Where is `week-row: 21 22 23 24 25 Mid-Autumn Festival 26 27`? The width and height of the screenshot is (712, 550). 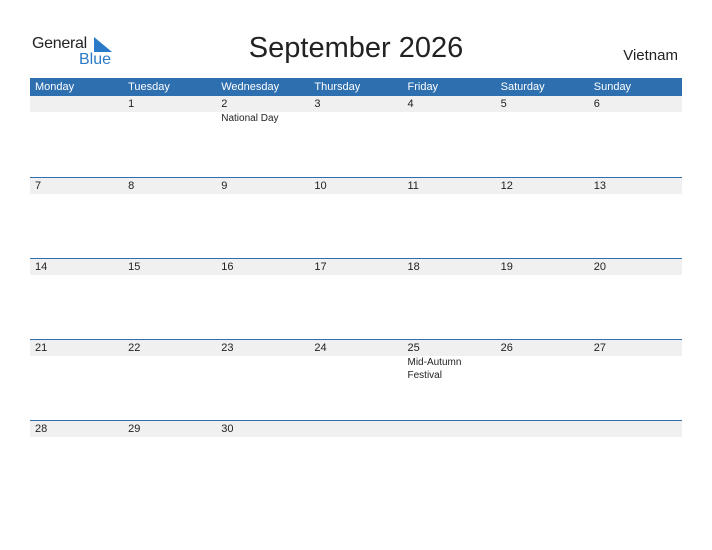 week-row: 21 22 23 24 25 Mid-Autumn Festival 26 27 is located at coordinates (356, 379).